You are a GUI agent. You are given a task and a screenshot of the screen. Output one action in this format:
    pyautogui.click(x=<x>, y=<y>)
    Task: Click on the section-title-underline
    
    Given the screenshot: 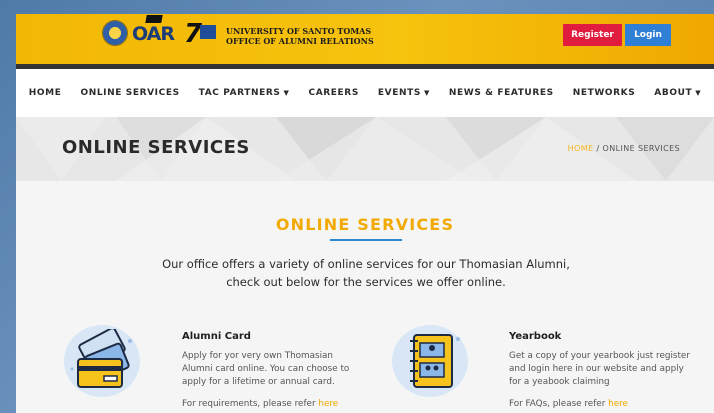 What is the action you would take?
    pyautogui.click(x=366, y=240)
    